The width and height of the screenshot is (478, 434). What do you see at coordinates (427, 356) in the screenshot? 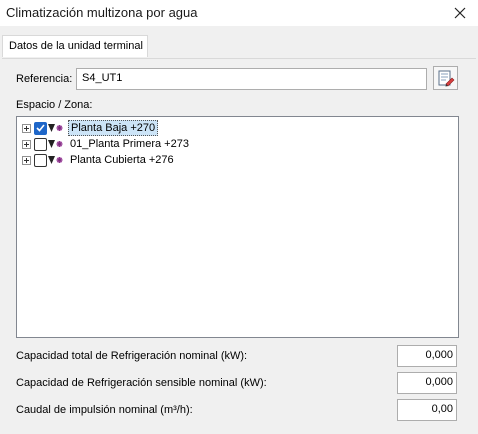
I see `capacidad-total-input: 0,000` at bounding box center [427, 356].